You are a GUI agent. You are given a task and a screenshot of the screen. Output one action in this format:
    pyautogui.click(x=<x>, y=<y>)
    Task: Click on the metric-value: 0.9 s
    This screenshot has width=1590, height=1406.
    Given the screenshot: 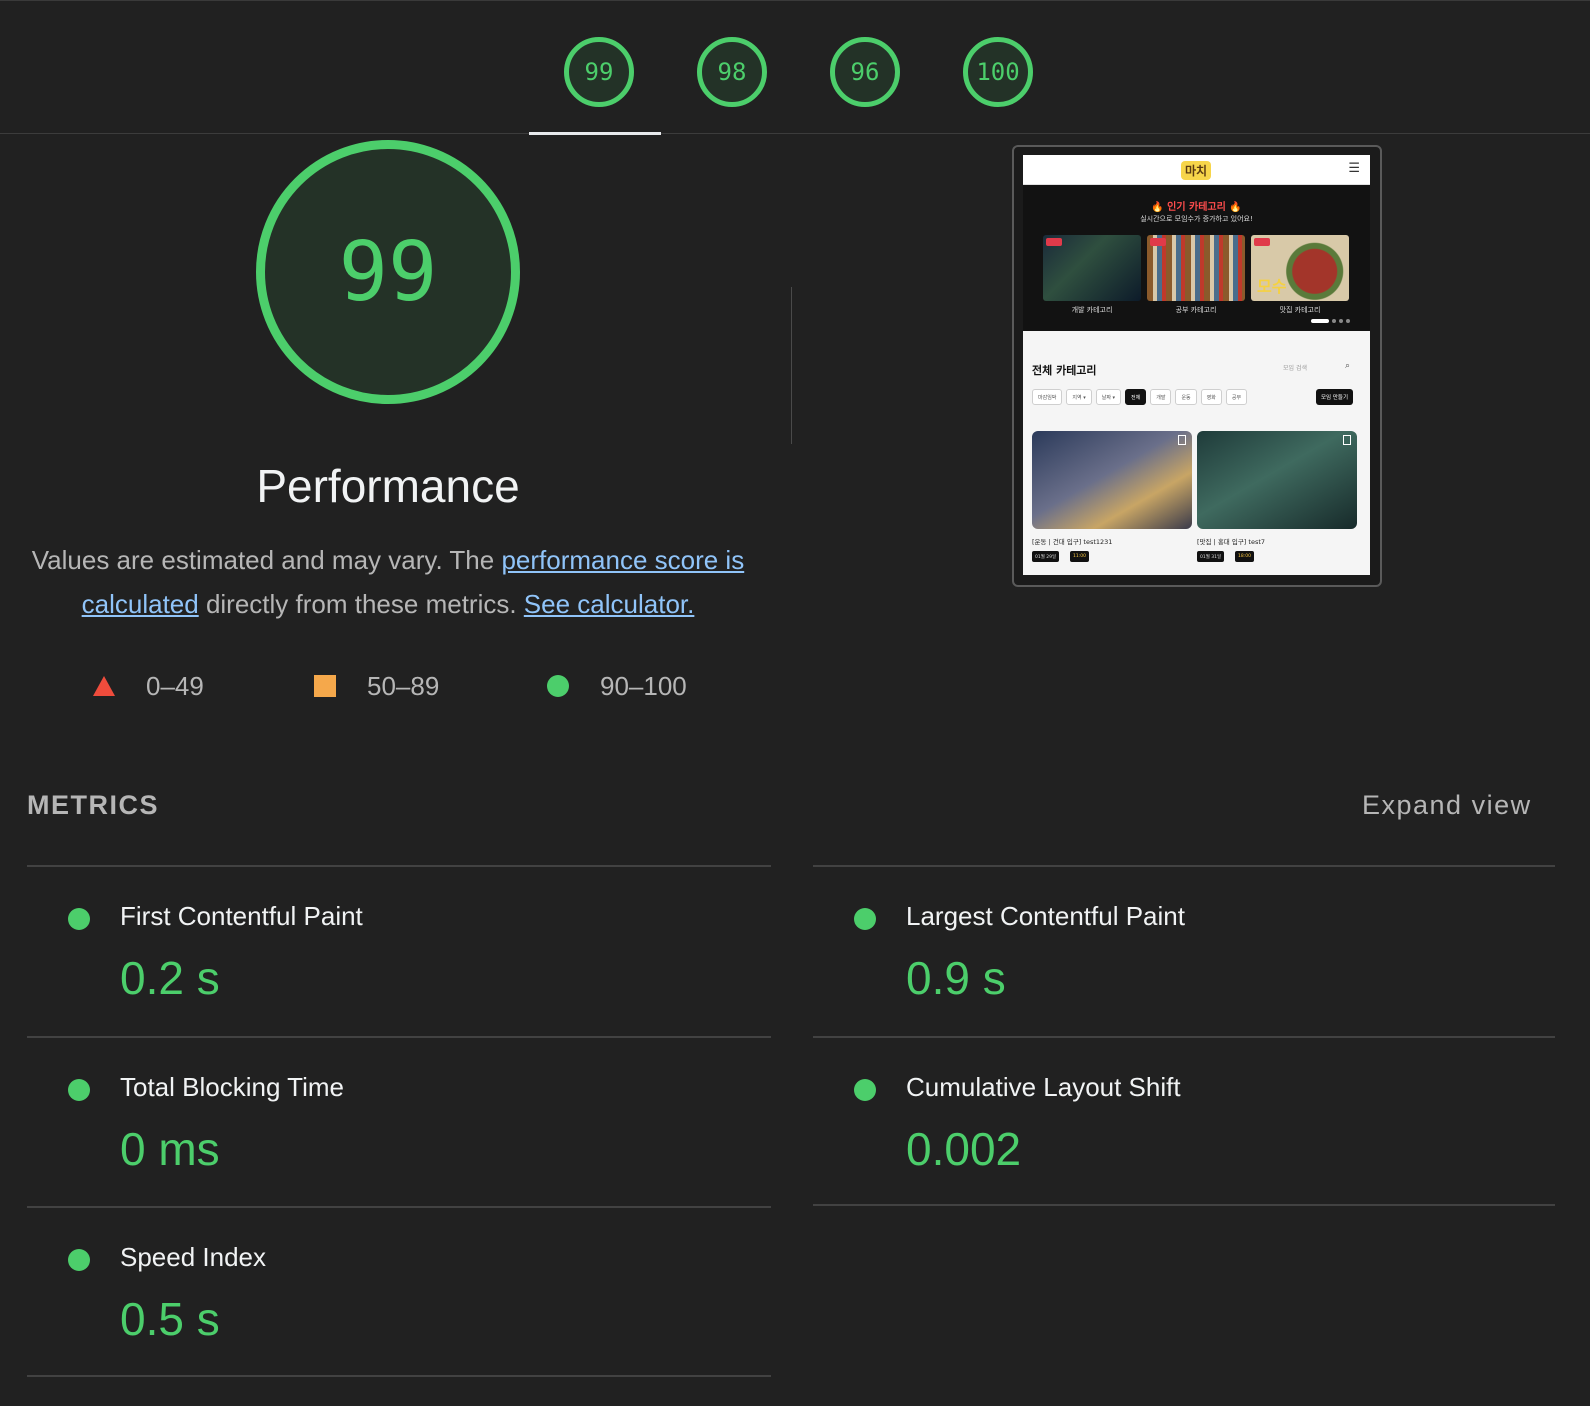 What is the action you would take?
    pyautogui.click(x=956, y=978)
    